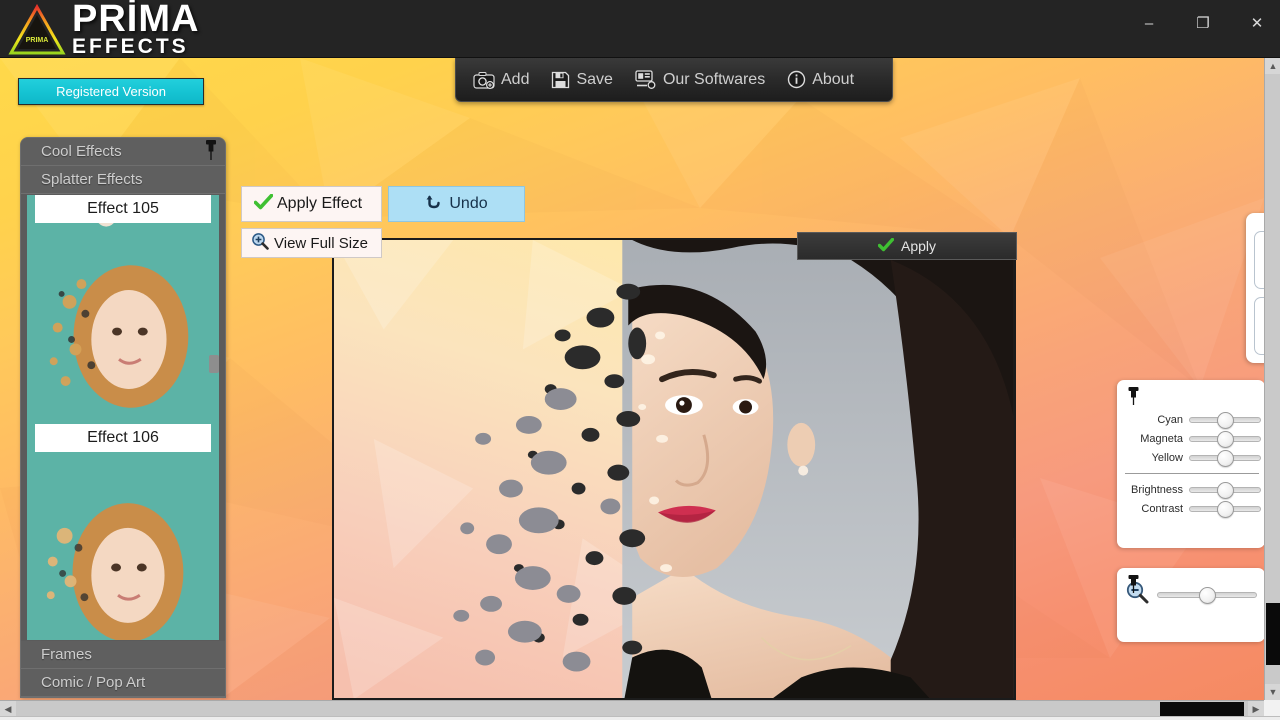  Describe the element at coordinates (1202, 709) in the screenshot. I see `horizontal-scrollbar-thumb` at that location.